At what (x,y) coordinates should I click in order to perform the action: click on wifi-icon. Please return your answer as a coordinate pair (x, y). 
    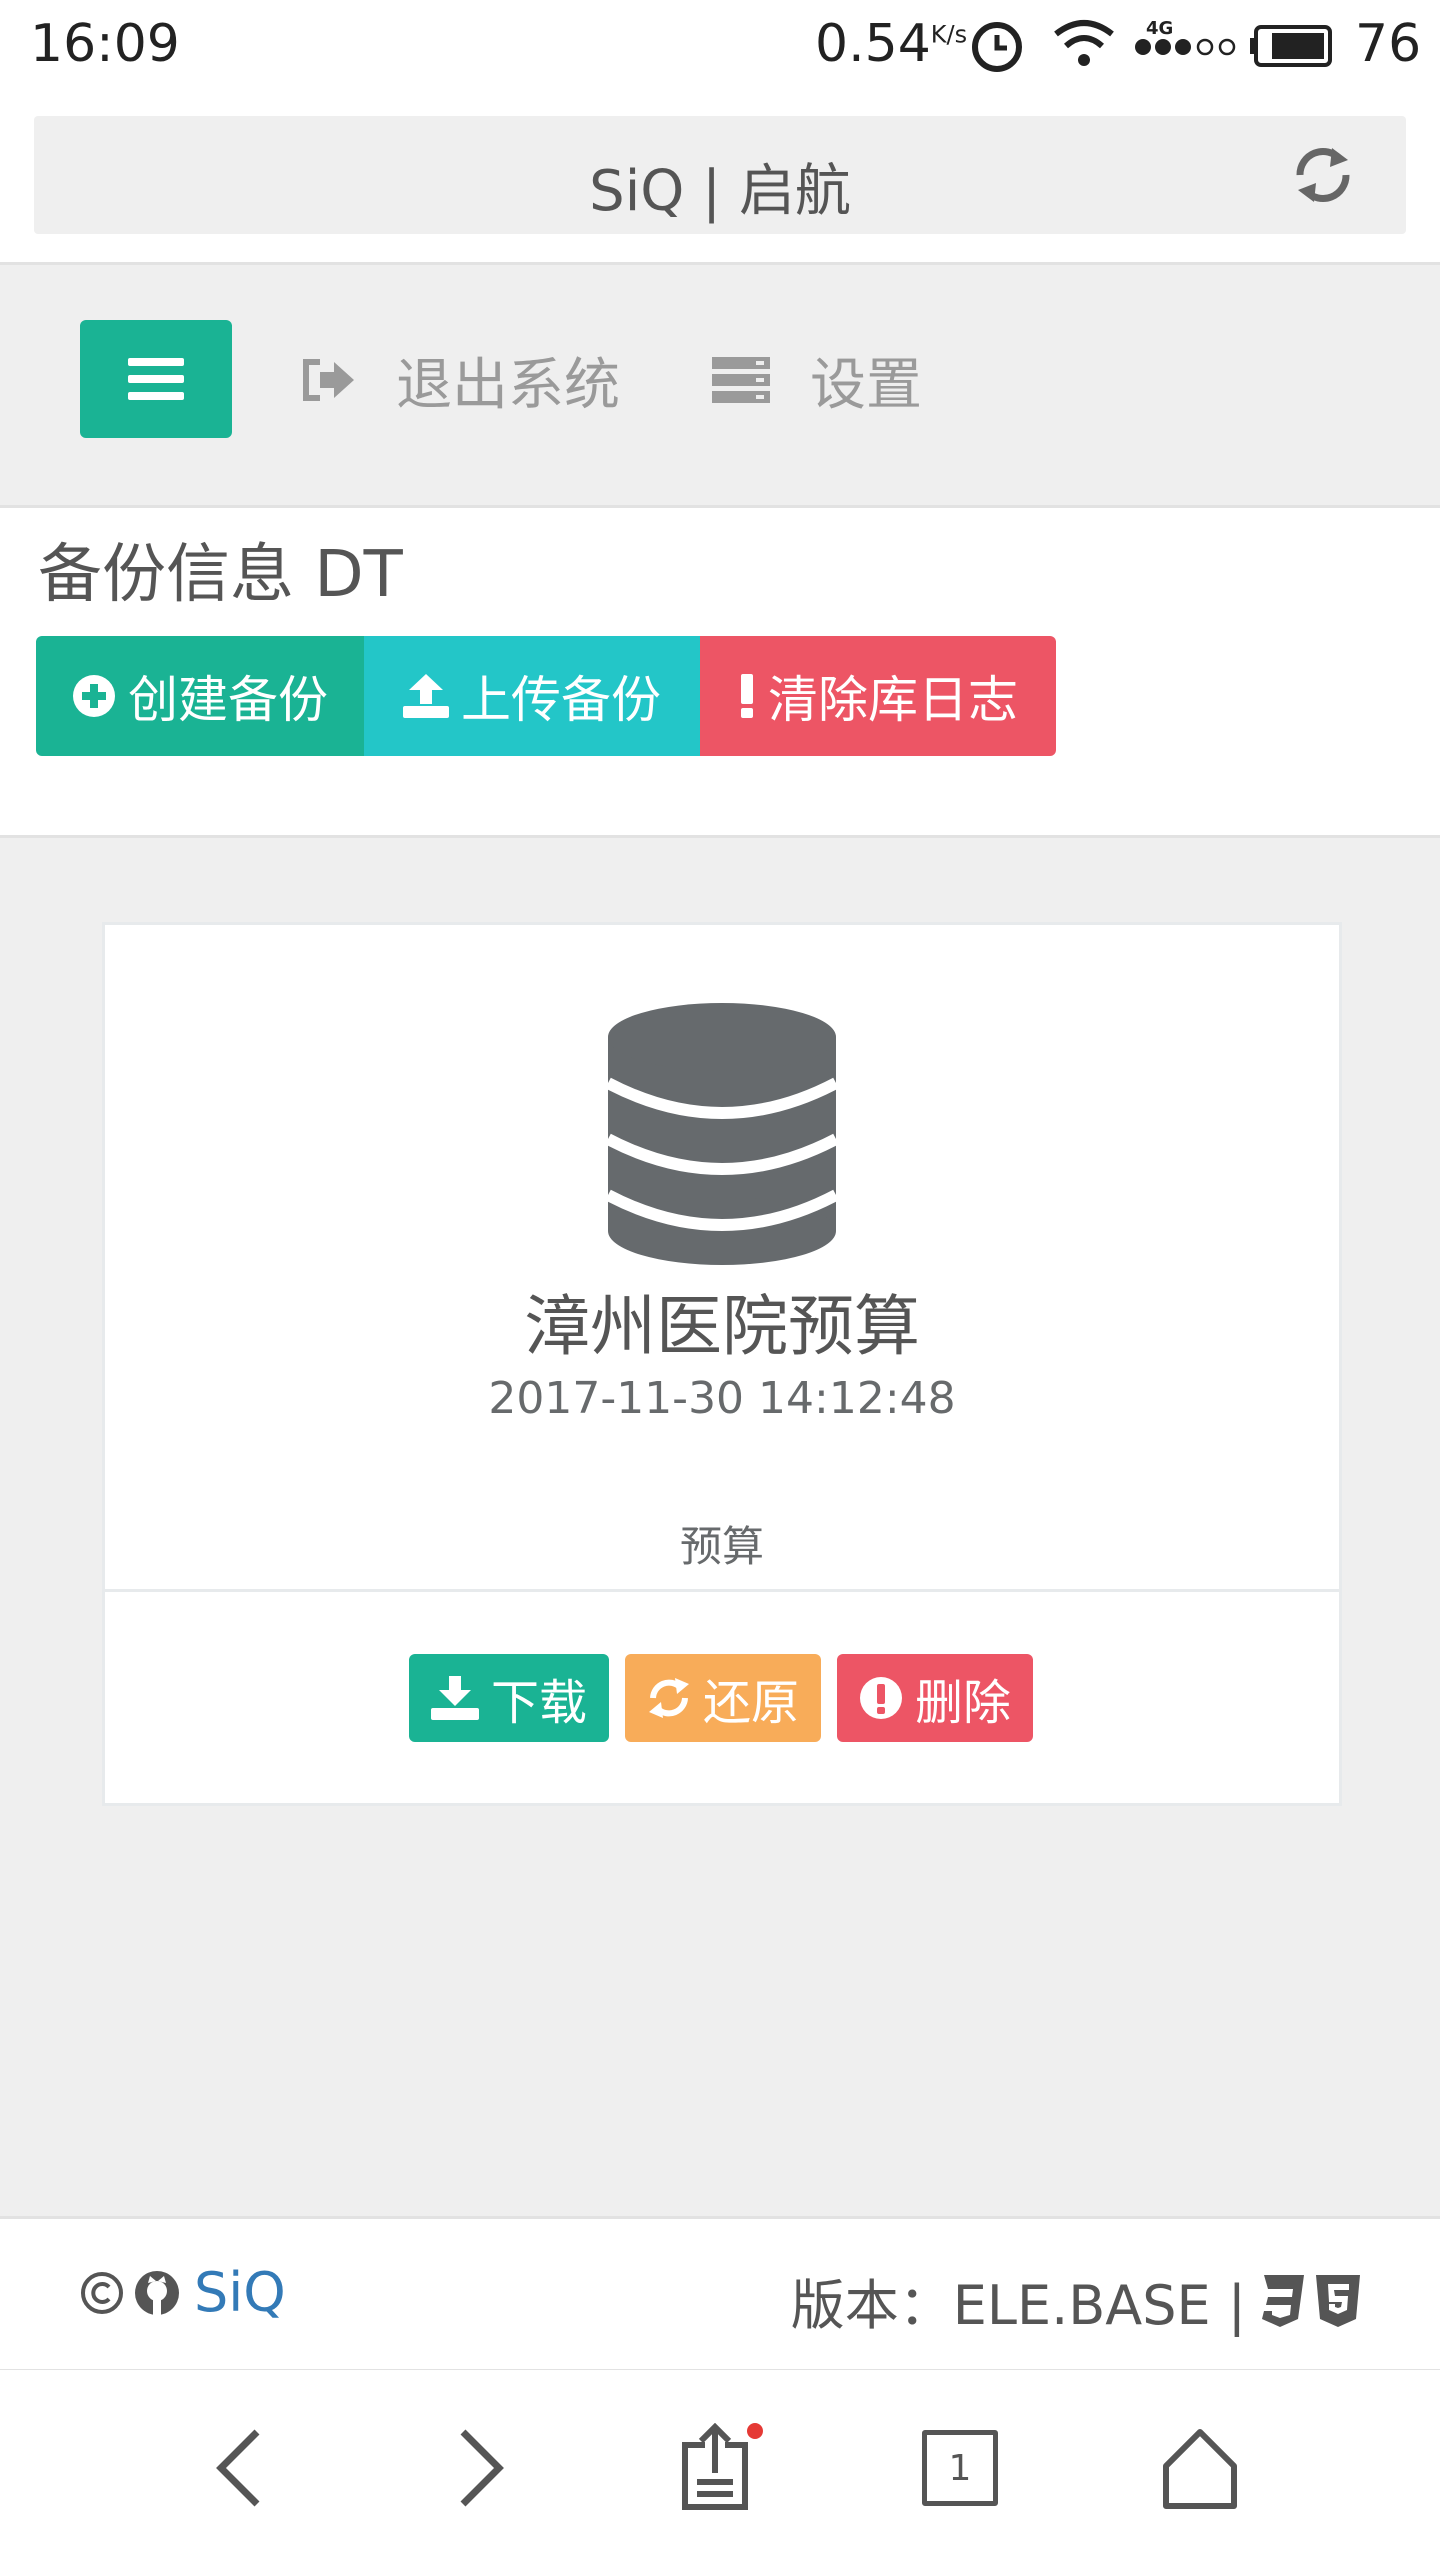
    Looking at the image, I should click on (1084, 43).